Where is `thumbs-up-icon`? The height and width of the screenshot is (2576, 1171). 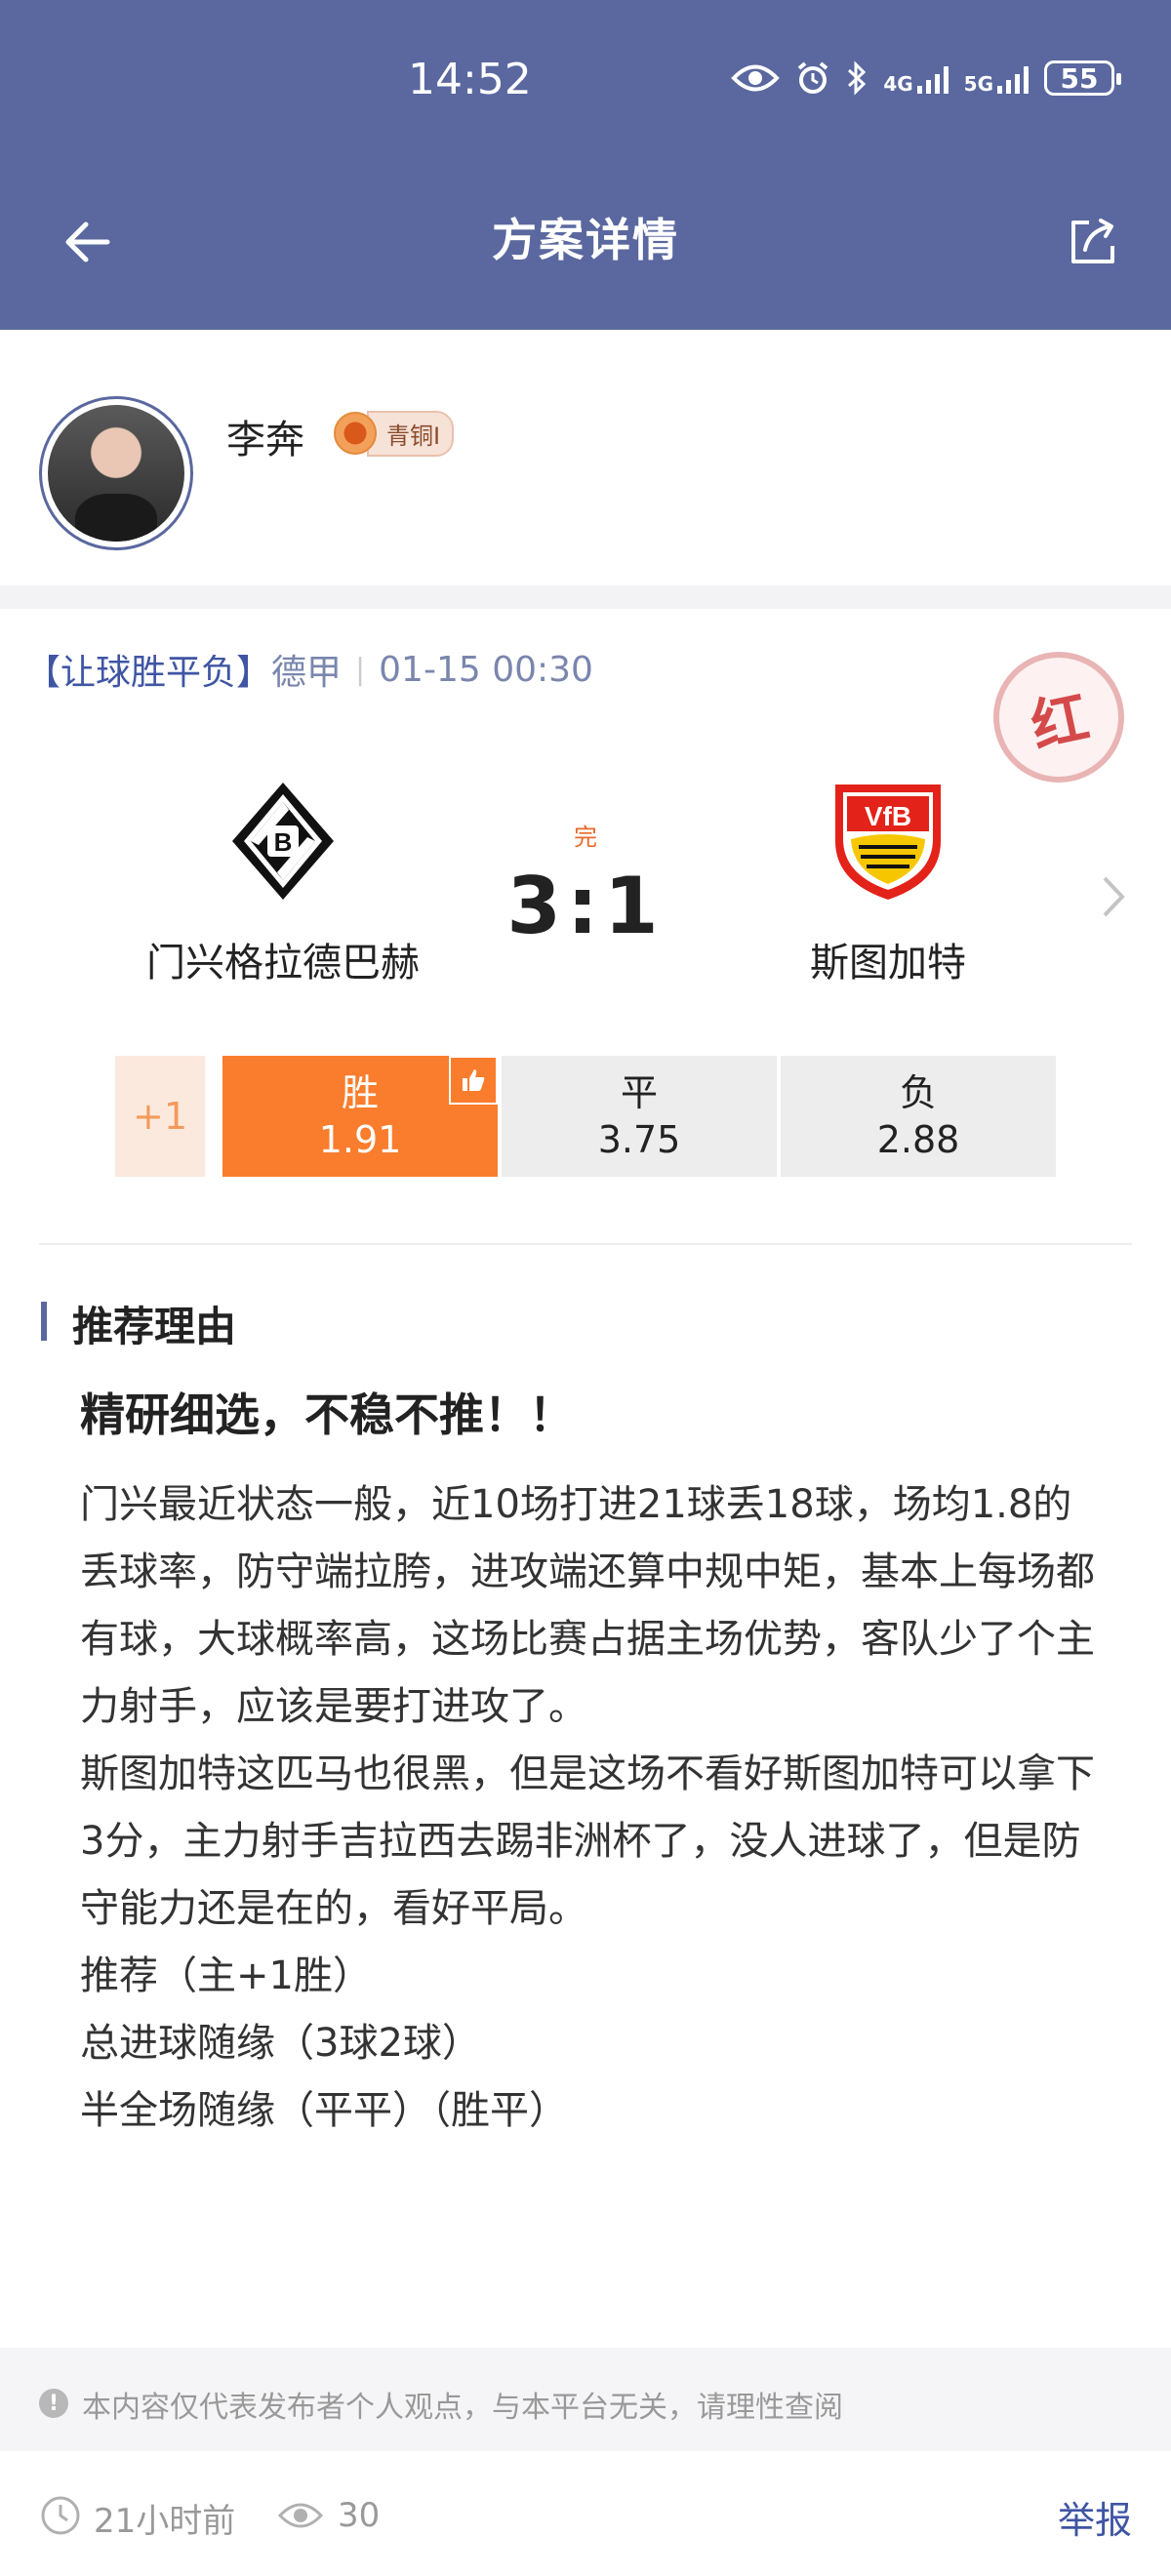 thumbs-up-icon is located at coordinates (473, 1080).